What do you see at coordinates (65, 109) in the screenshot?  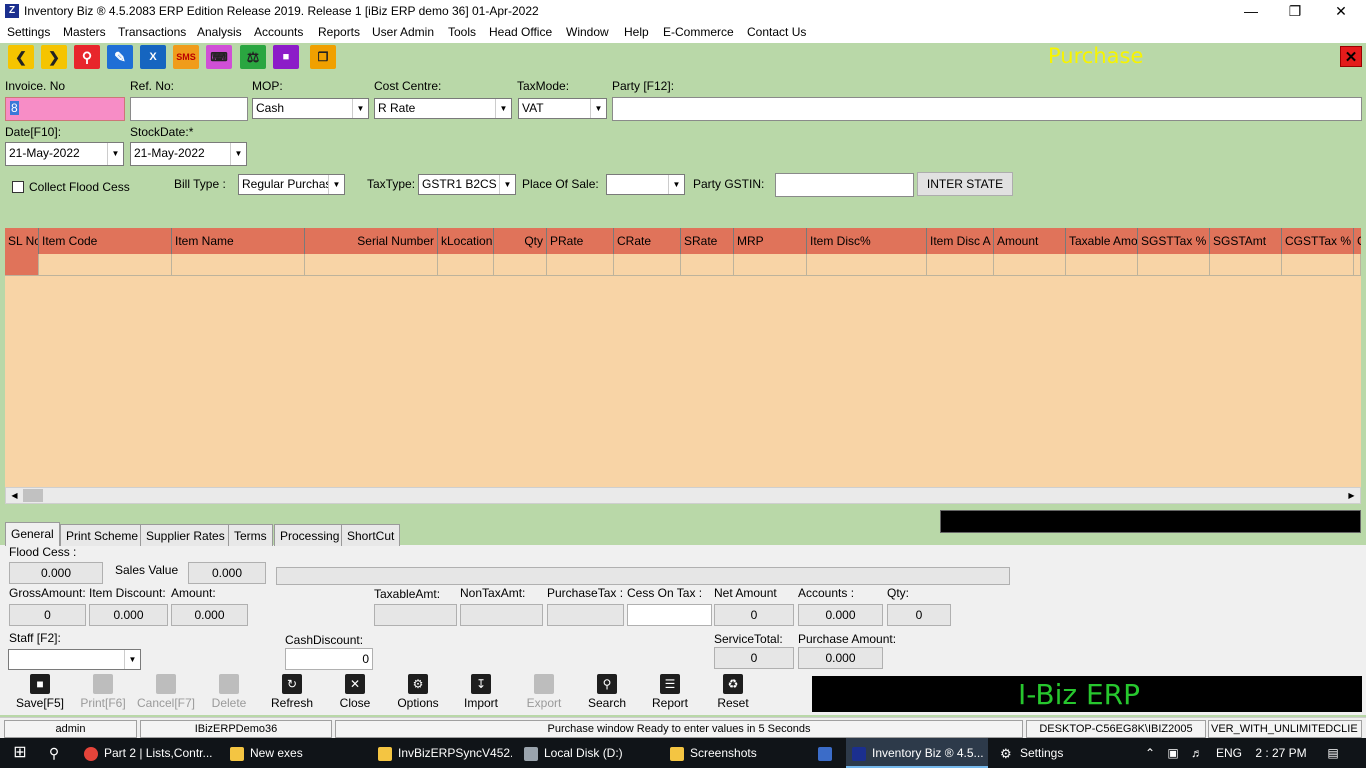 I see `invoice-no-field: 8` at bounding box center [65, 109].